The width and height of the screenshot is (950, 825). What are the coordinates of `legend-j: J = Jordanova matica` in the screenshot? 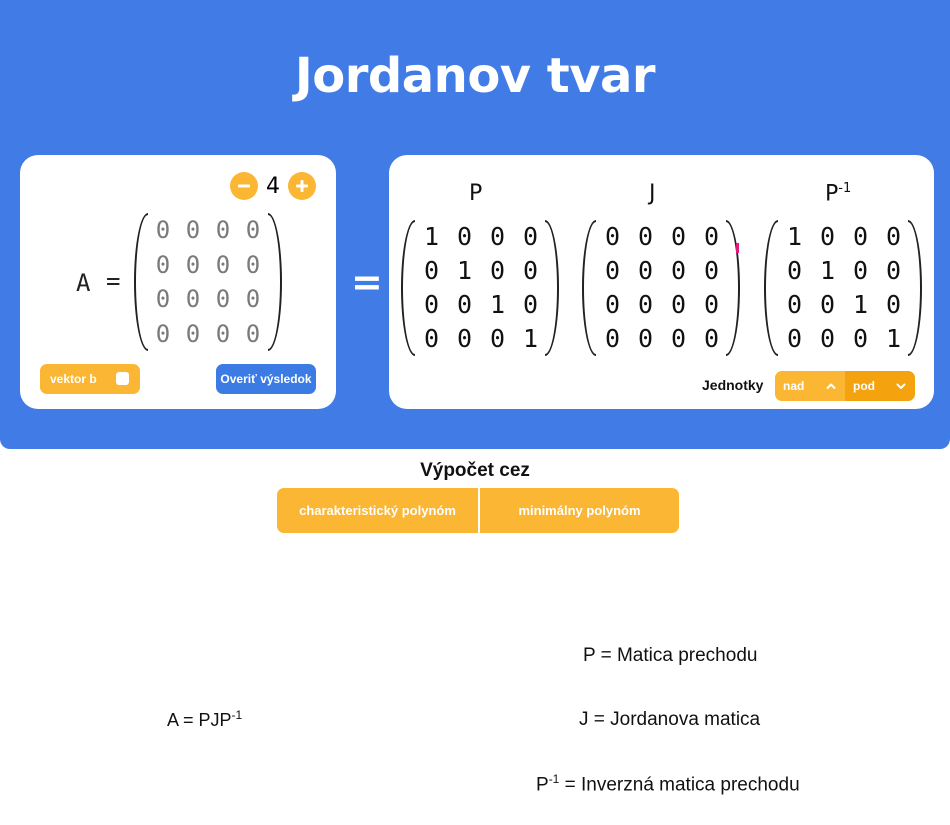 It's located at (670, 719).